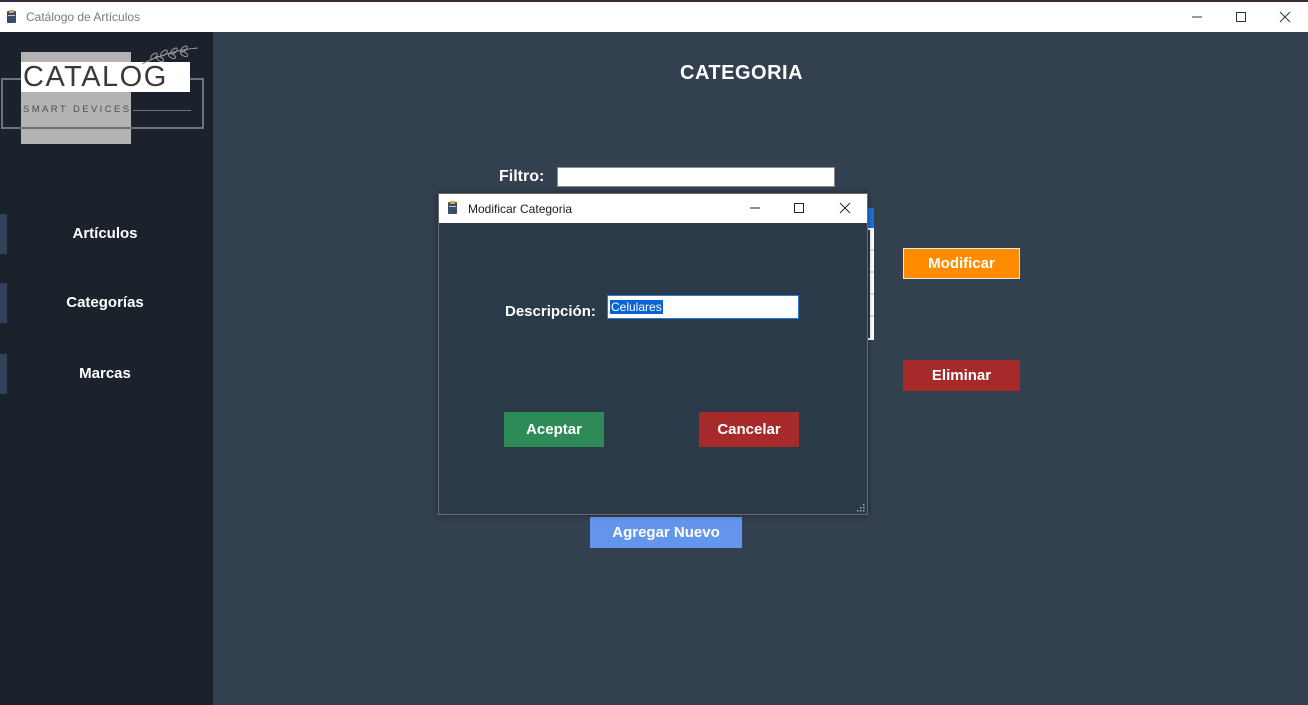 This screenshot has width=1308, height=705. What do you see at coordinates (742, 73) in the screenshot?
I see `page-title: CATEGORIA` at bounding box center [742, 73].